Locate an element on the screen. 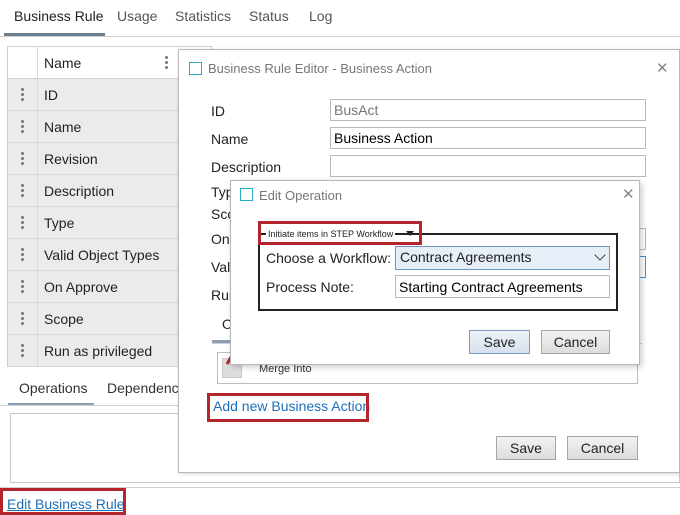 This screenshot has height=515, width=680. workflow-select: Contract Agreements is located at coordinates (502, 258).